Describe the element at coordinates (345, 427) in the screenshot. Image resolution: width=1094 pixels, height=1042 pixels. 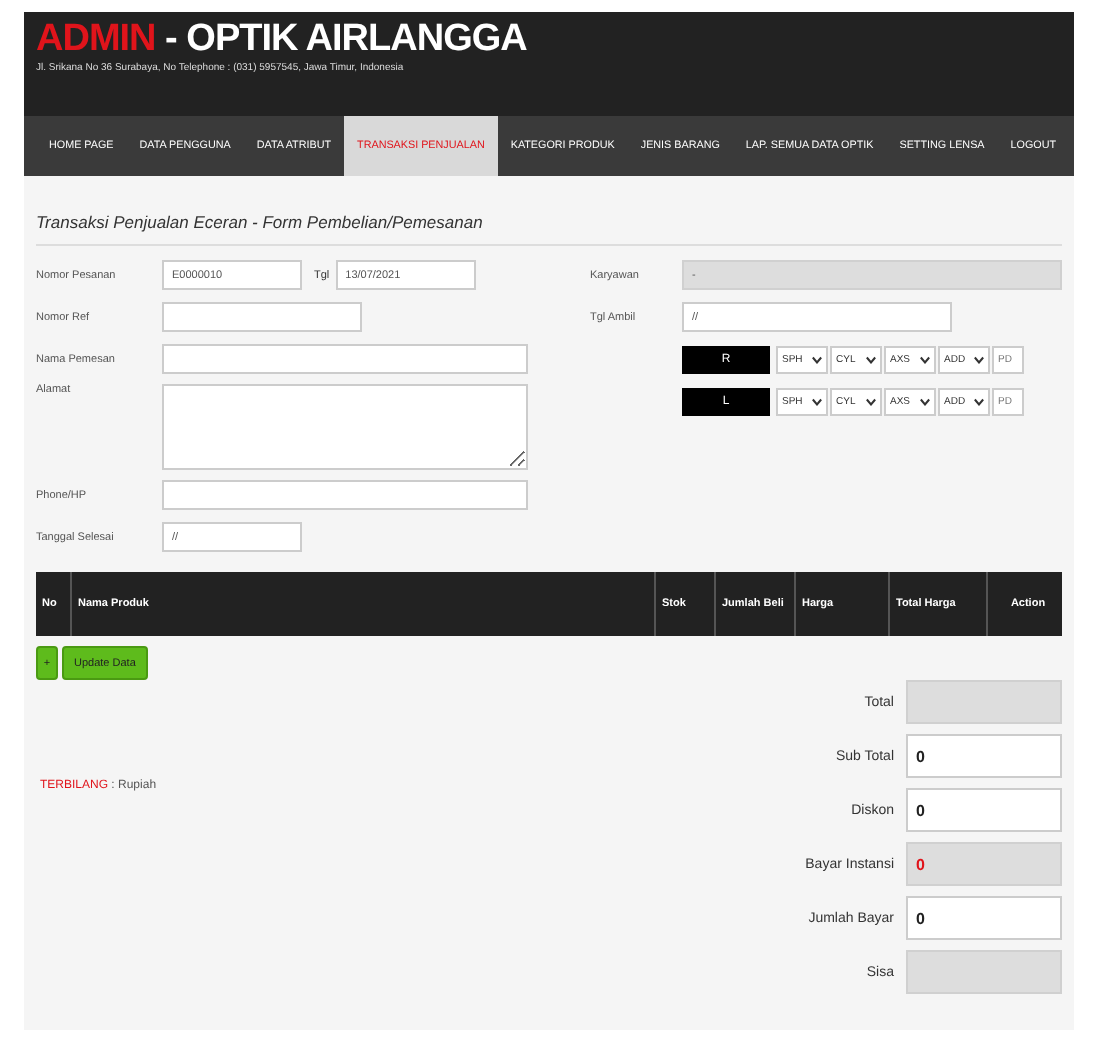
I see `text-area` at that location.